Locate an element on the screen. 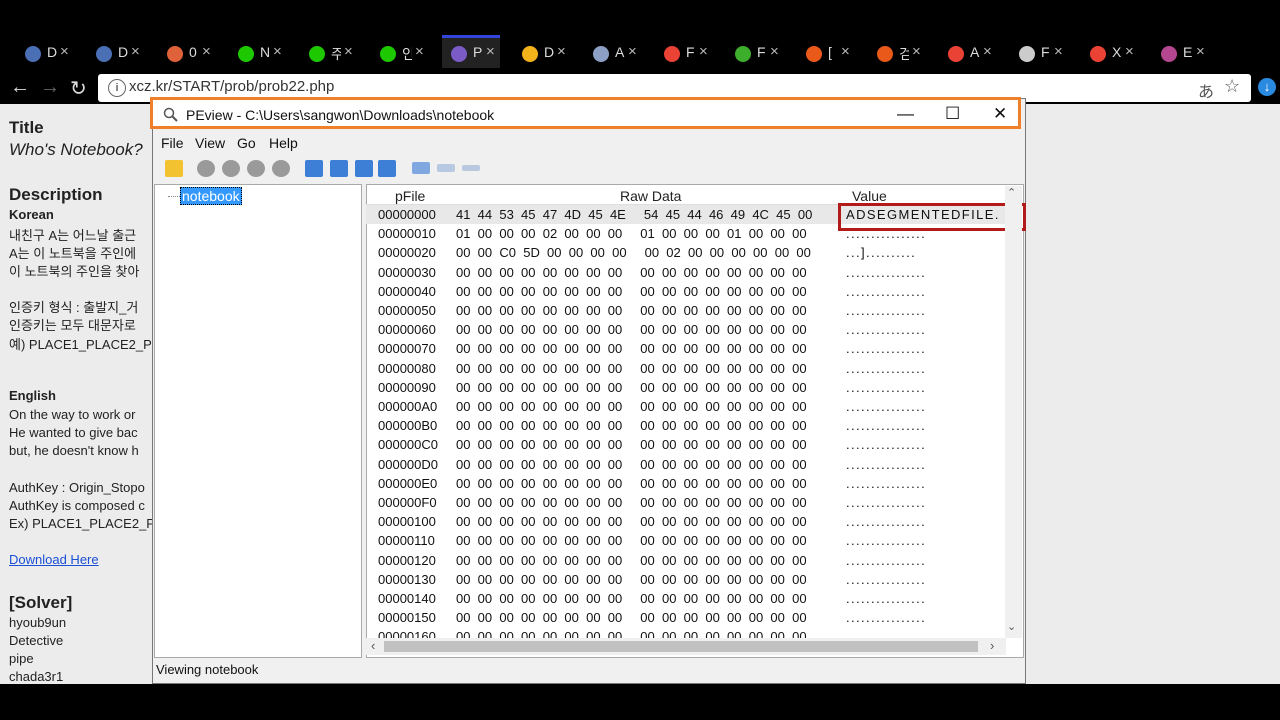  view-down3-icon is located at coordinates (387, 168).